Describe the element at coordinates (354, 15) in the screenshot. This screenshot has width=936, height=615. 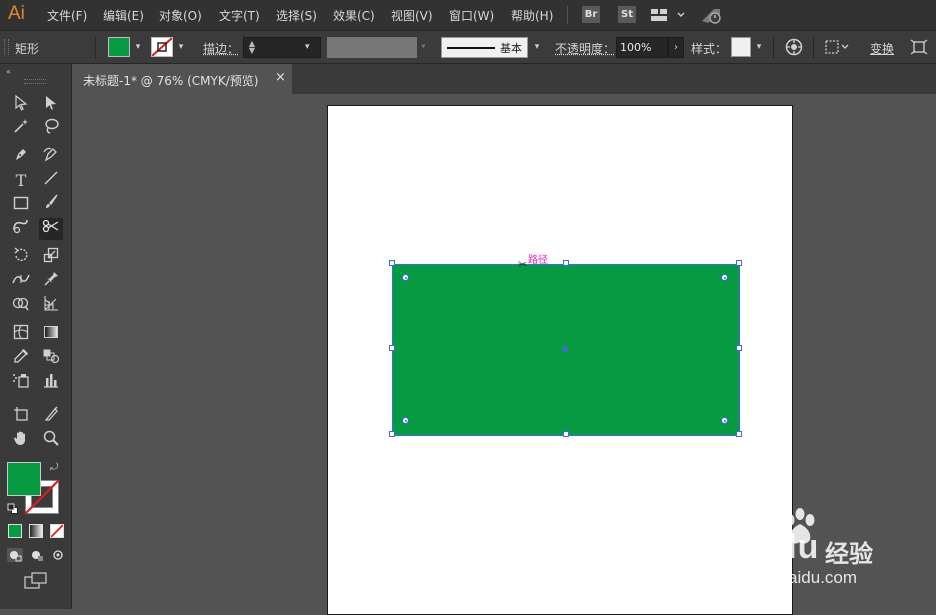
I see `menu-effect: 效果(C)` at that location.